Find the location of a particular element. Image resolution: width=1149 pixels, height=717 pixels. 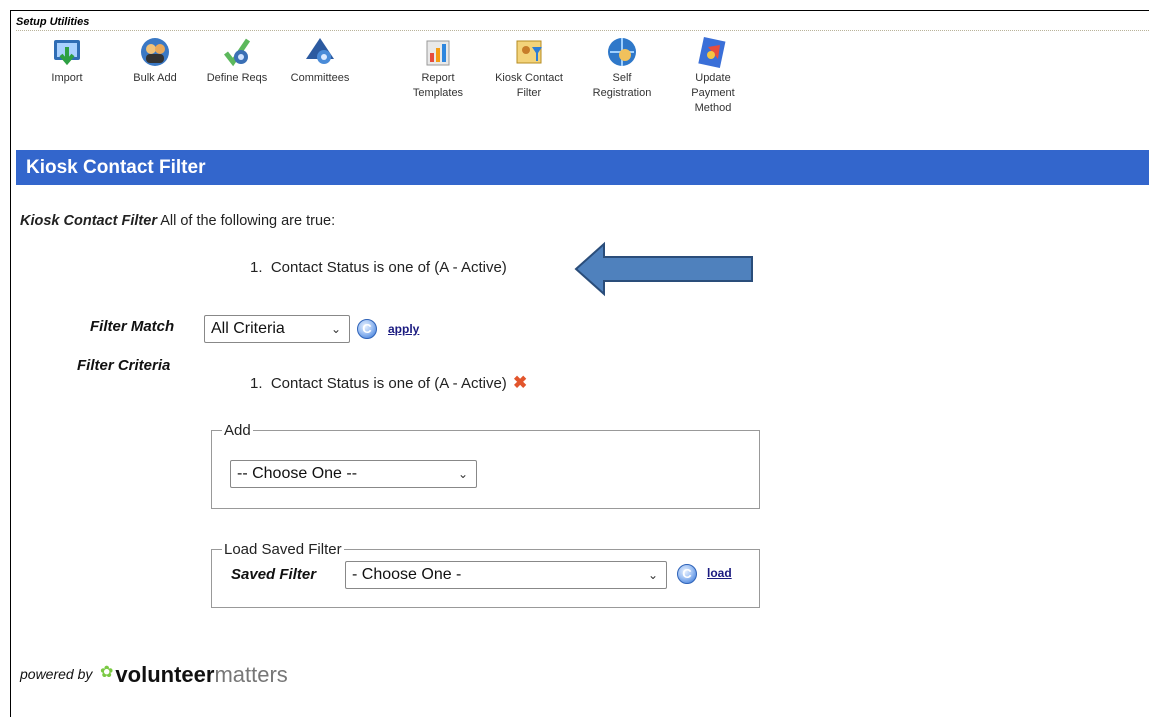

summary-item: 1. Contact Status is one of (A - Active) is located at coordinates (378, 267).